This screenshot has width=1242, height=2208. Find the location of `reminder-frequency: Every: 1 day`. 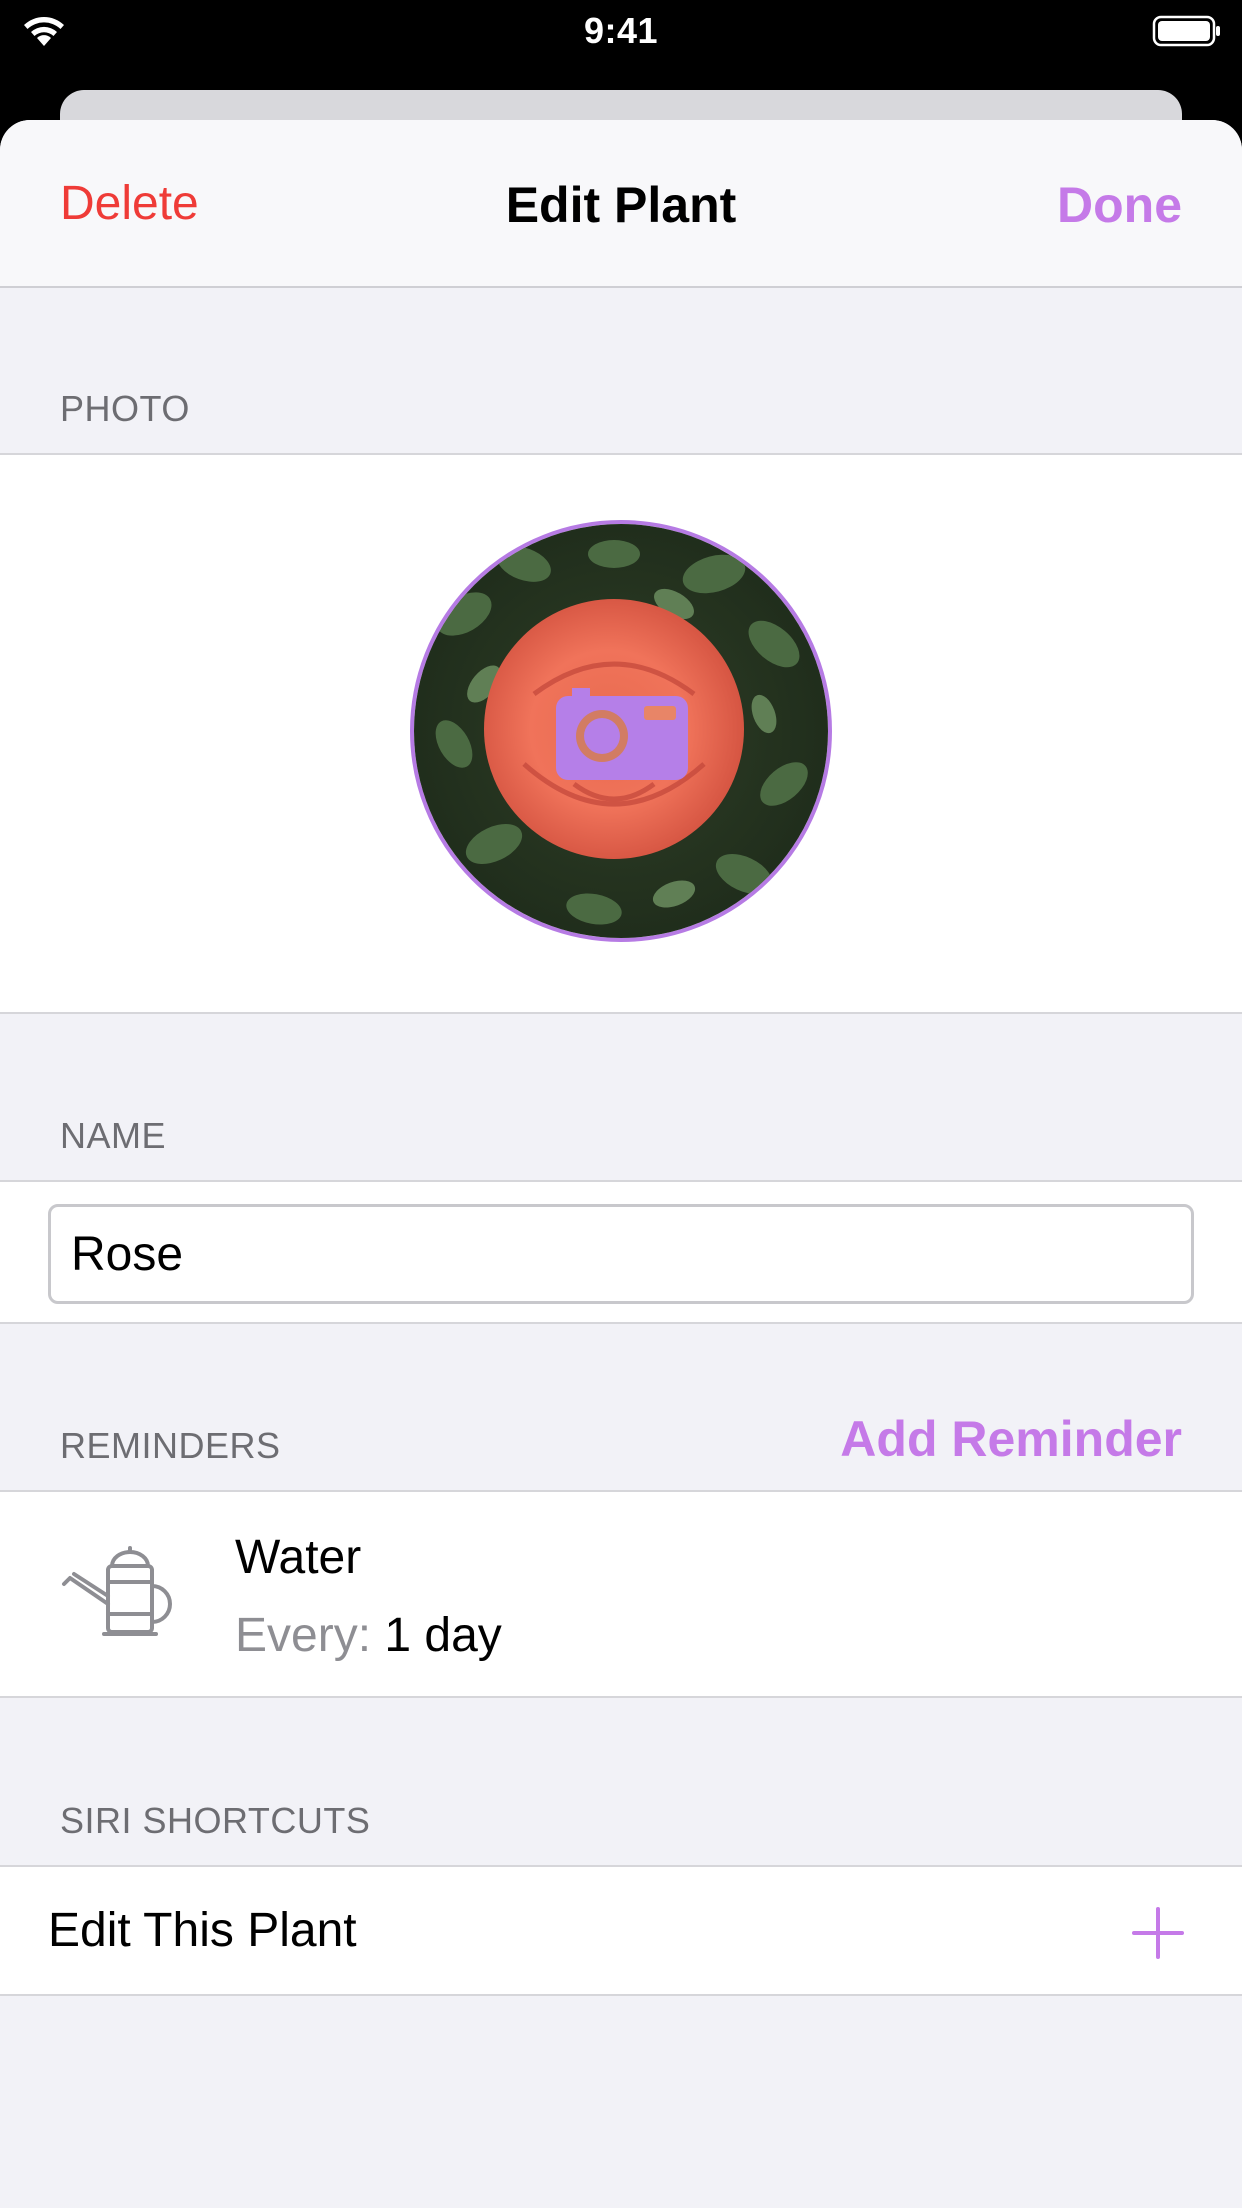

reminder-frequency: Every: 1 day is located at coordinates (368, 1635).